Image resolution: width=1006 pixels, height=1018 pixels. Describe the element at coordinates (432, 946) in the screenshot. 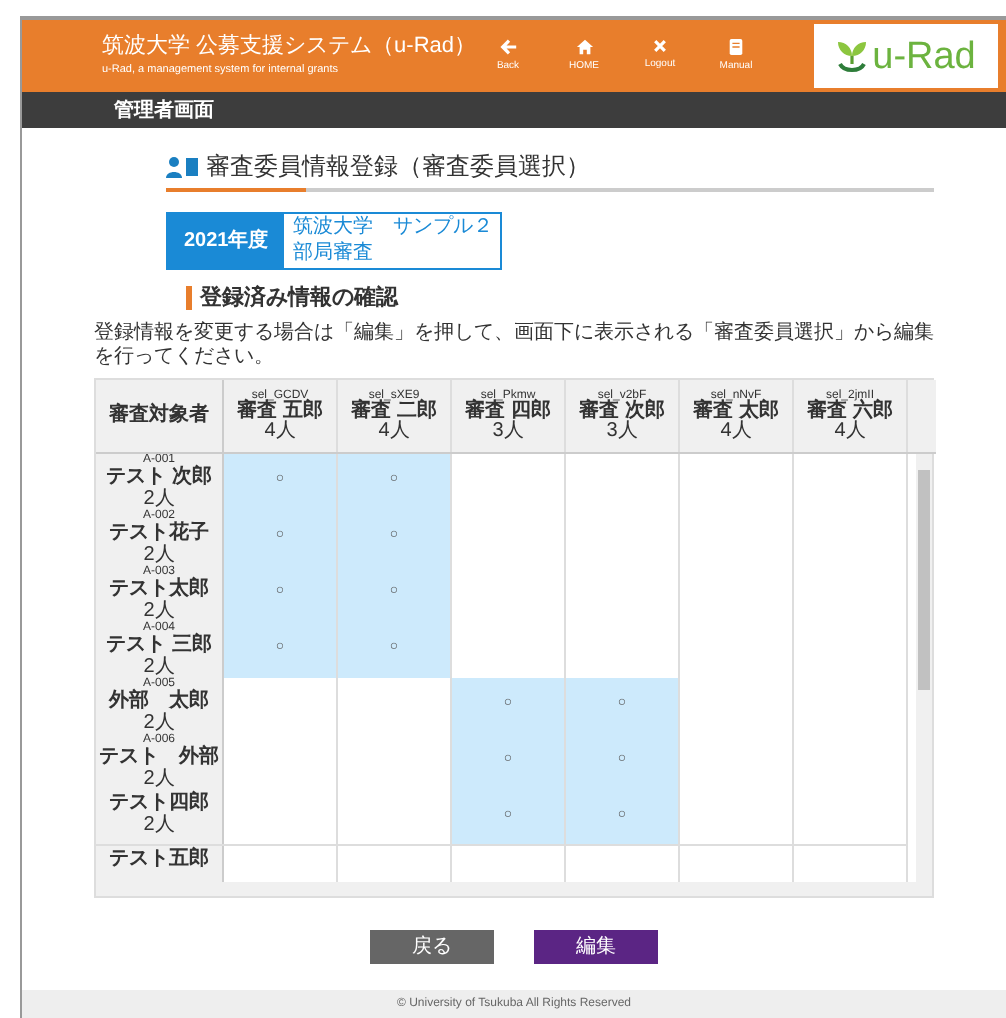

I see `back-button: 戻る` at that location.